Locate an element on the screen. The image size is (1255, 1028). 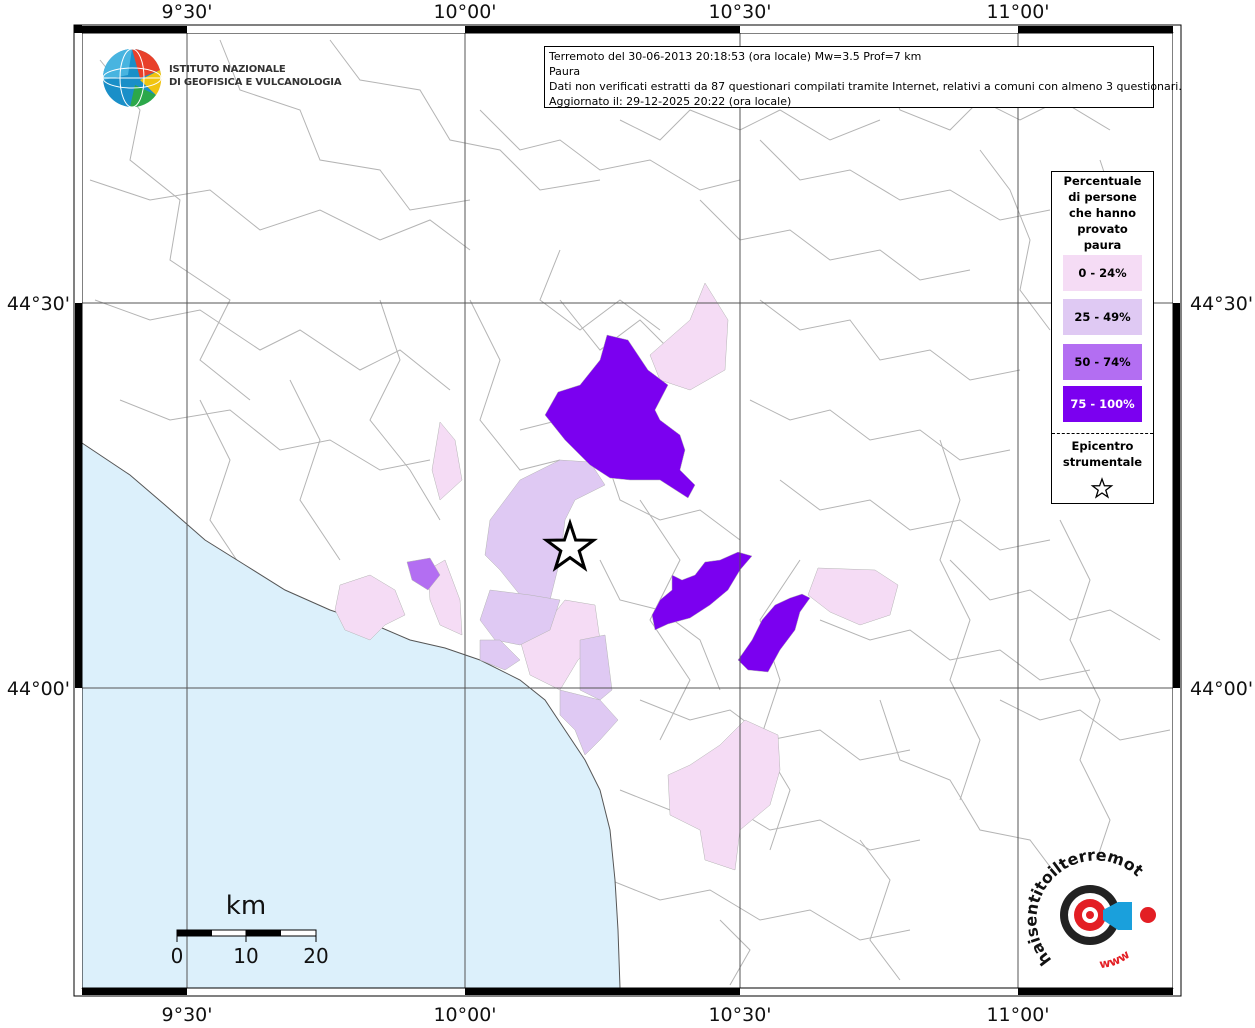
ingv-logo-icon is located at coordinates (132, 78).